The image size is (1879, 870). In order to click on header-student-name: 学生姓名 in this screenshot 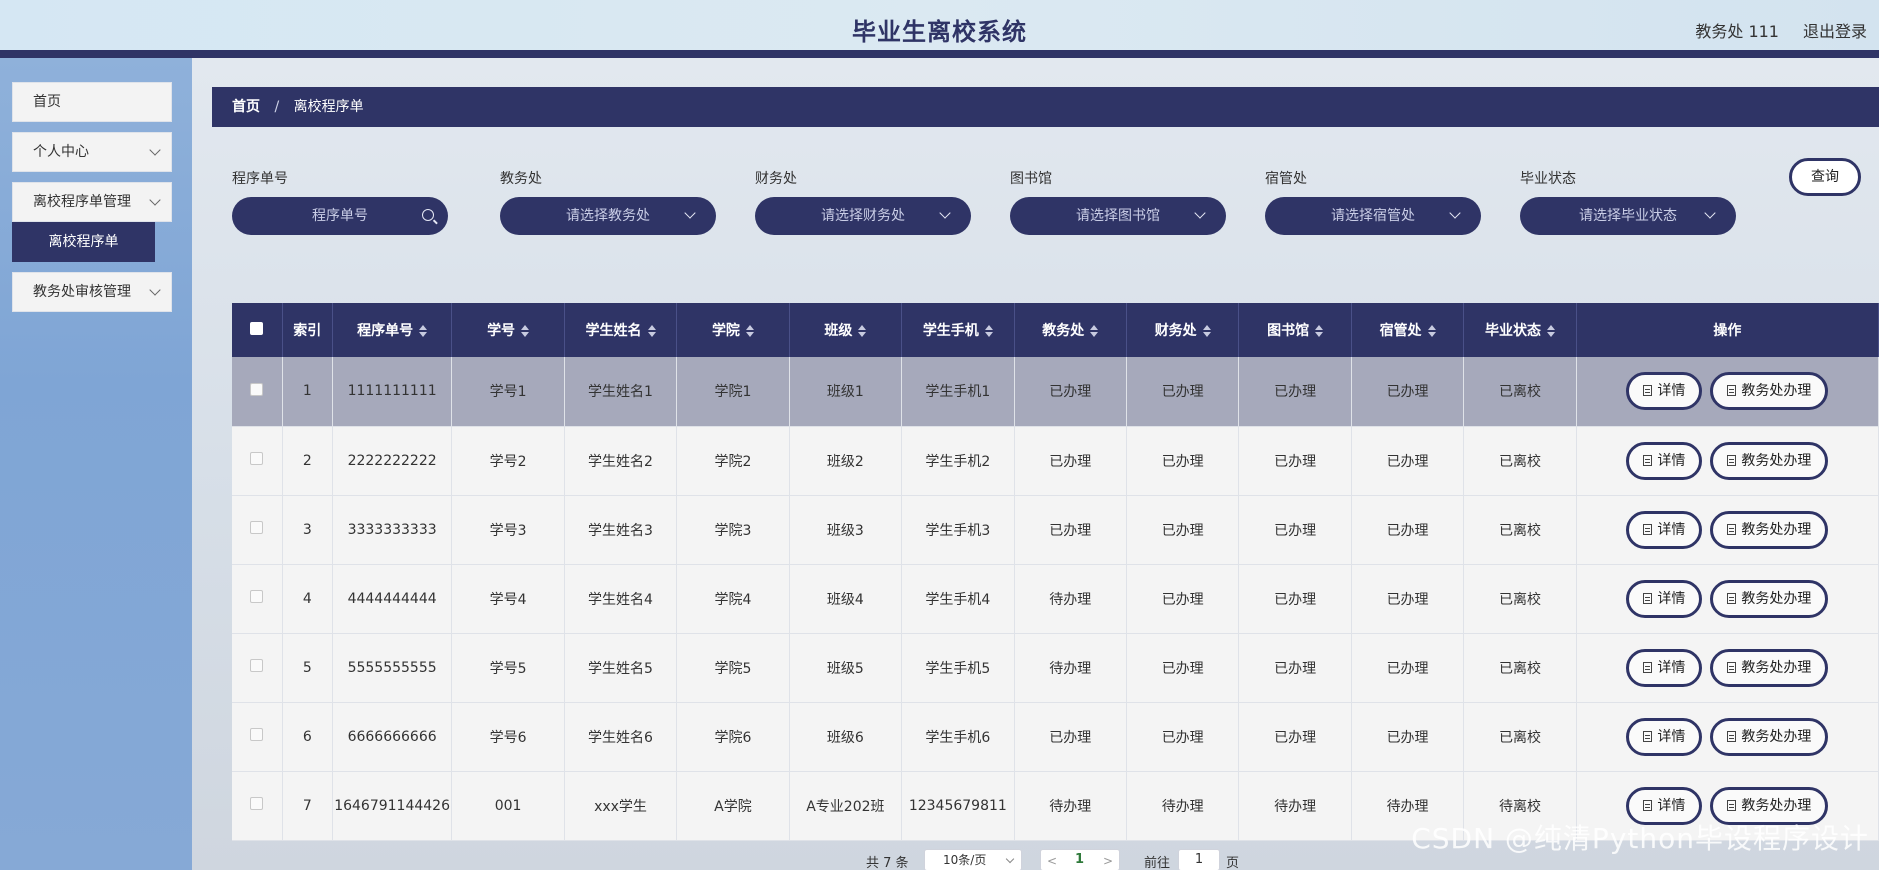, I will do `click(621, 330)`.